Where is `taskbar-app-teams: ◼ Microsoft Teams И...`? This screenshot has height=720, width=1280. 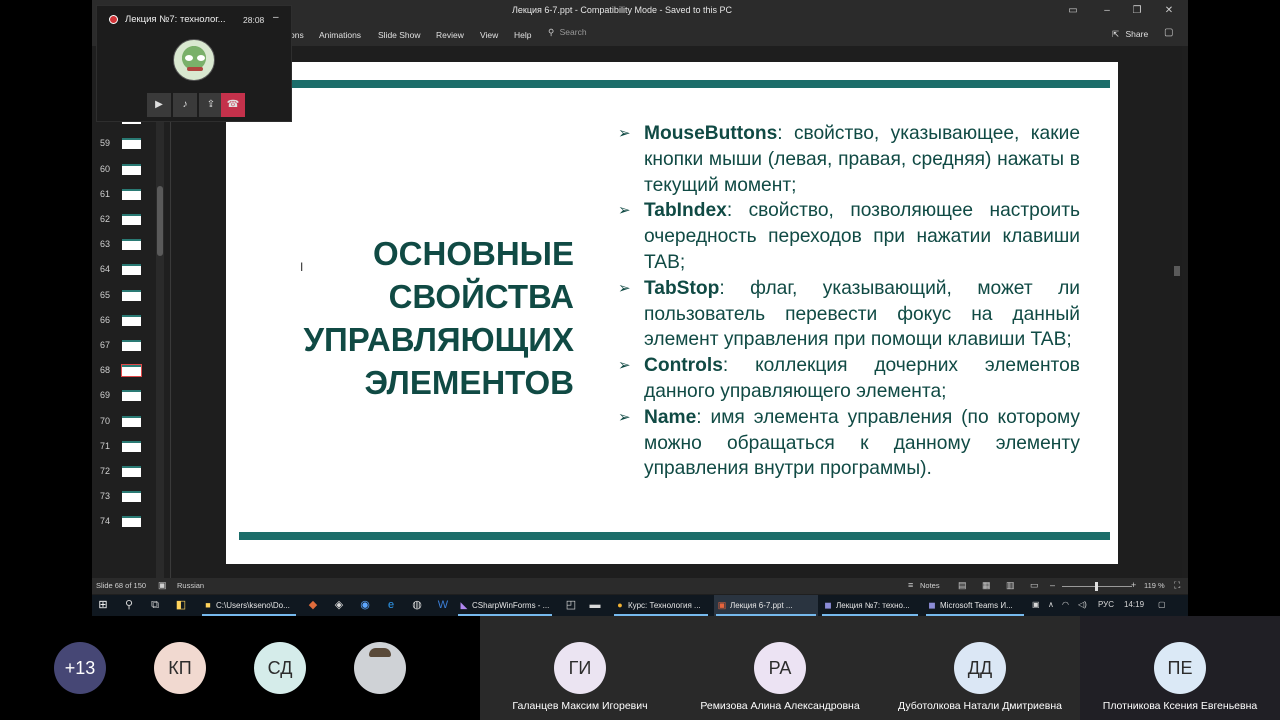
taskbar-app-teams: ◼ Microsoft Teams И... is located at coordinates (975, 605).